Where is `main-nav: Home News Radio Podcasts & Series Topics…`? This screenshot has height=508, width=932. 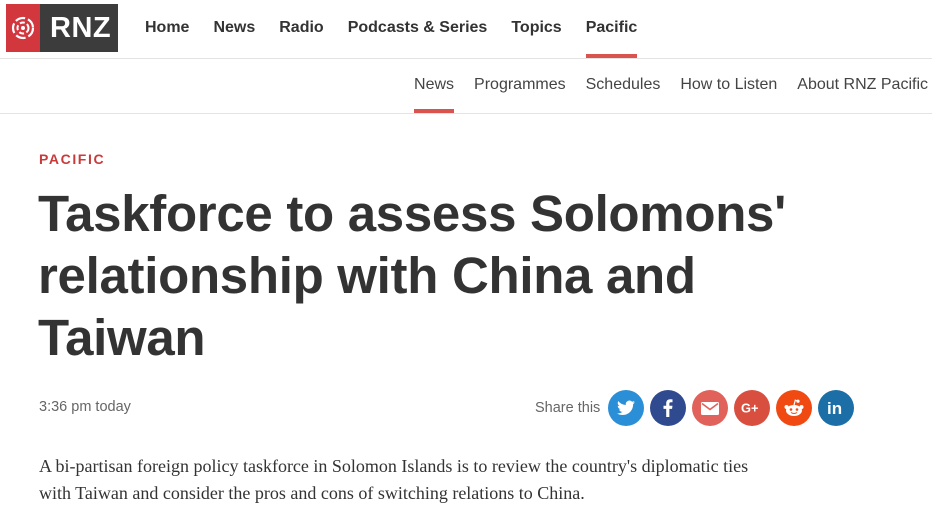
main-nav: Home News Radio Podcasts & Series Topics… is located at coordinates (403, 29).